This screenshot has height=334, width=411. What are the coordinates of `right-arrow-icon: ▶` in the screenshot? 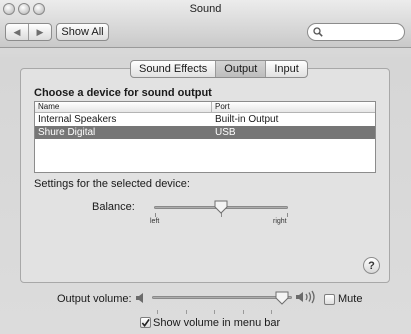 It's located at (40, 32).